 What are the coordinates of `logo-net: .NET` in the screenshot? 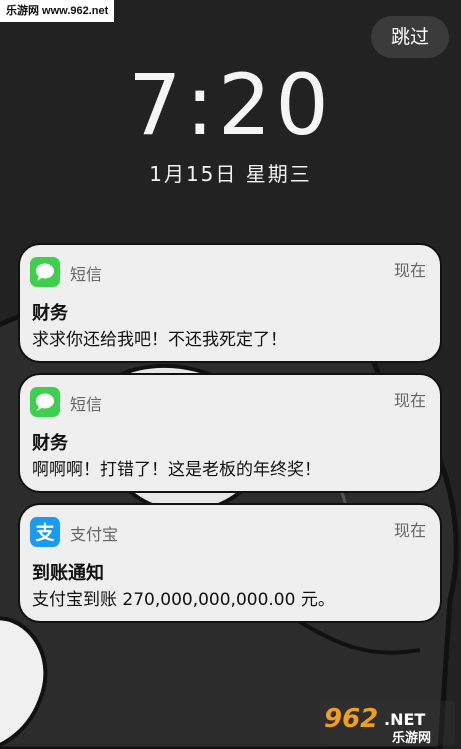 It's located at (404, 719).